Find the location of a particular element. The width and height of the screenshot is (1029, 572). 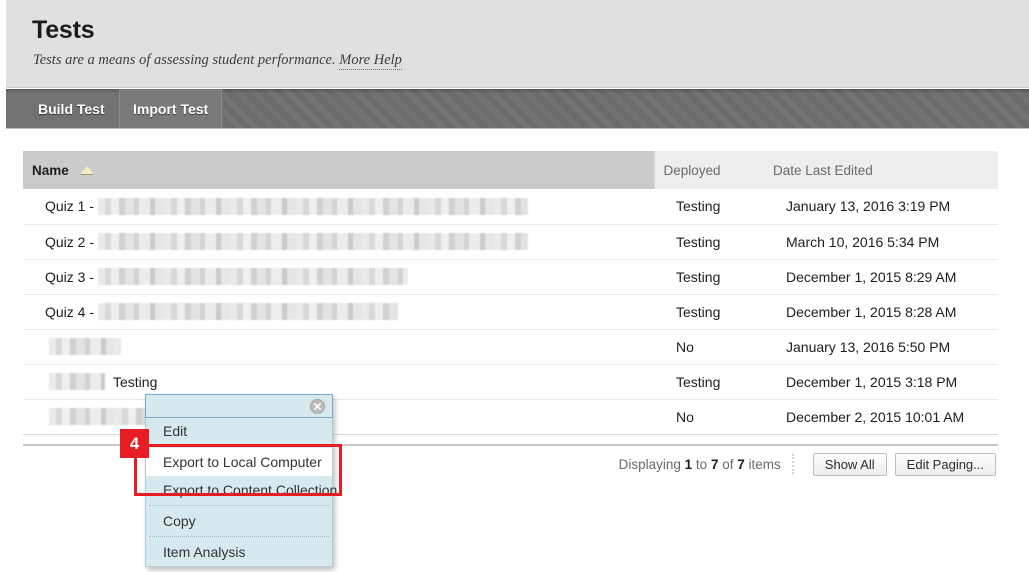

table-row: No January 13, 2016 5:50 PM is located at coordinates (510, 347).